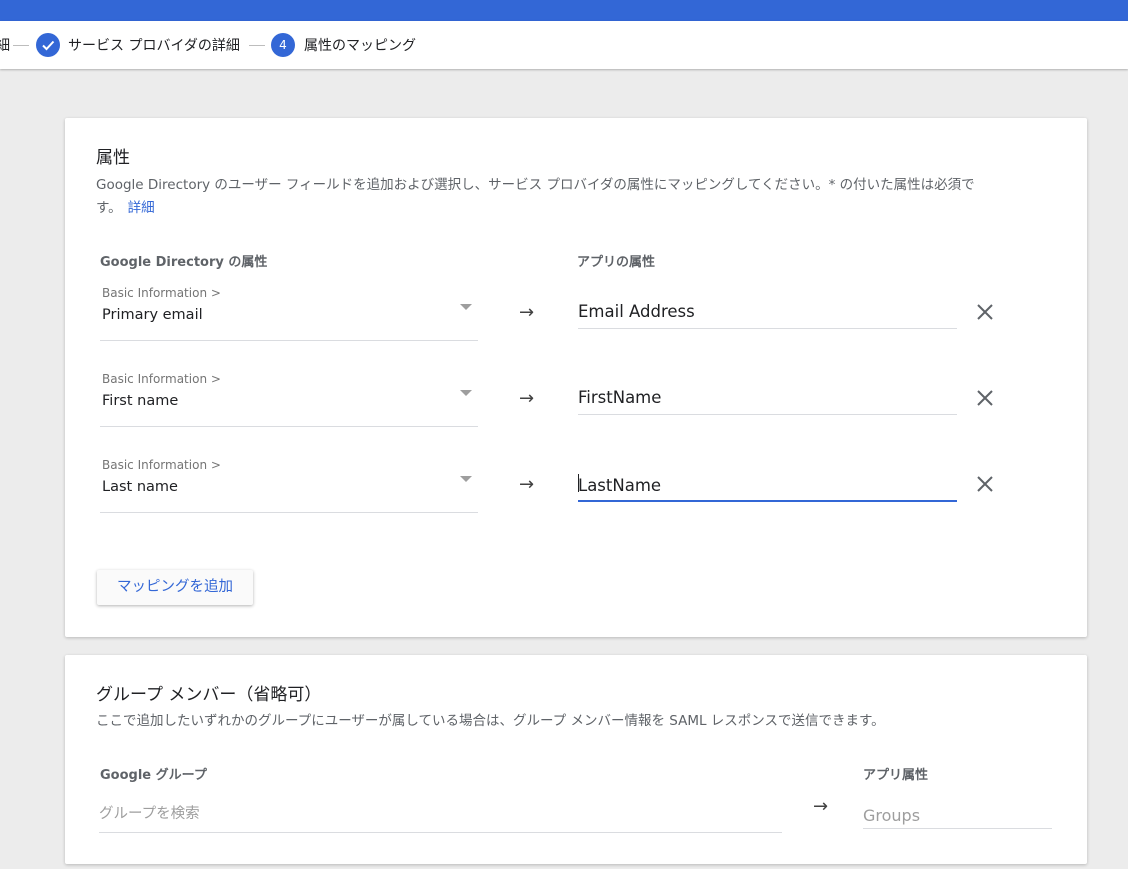  What do you see at coordinates (113, 158) in the screenshot?
I see `attributes-title: 属性` at bounding box center [113, 158].